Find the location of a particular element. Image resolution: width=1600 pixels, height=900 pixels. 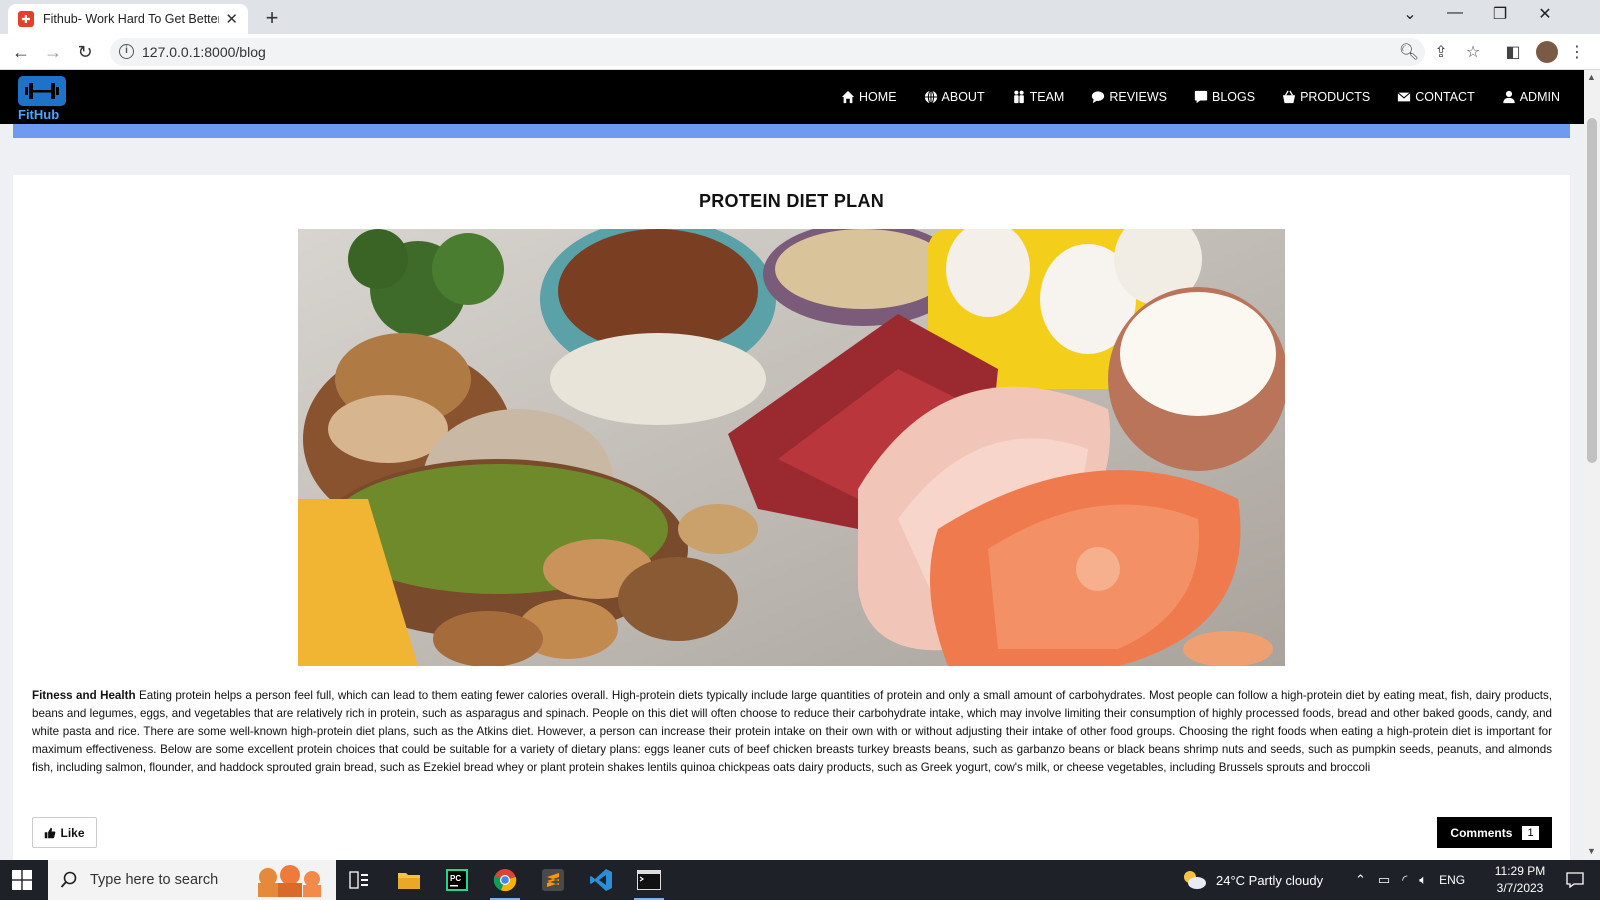

page-header-banner is located at coordinates (791, 131).